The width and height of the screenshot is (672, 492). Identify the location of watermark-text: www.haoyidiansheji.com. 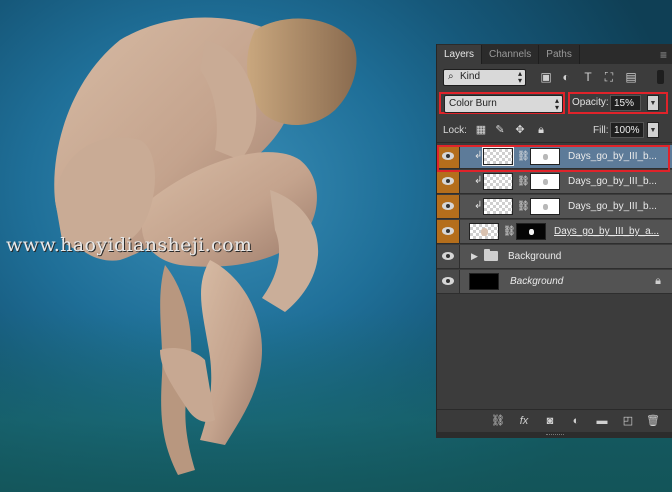
(129, 245).